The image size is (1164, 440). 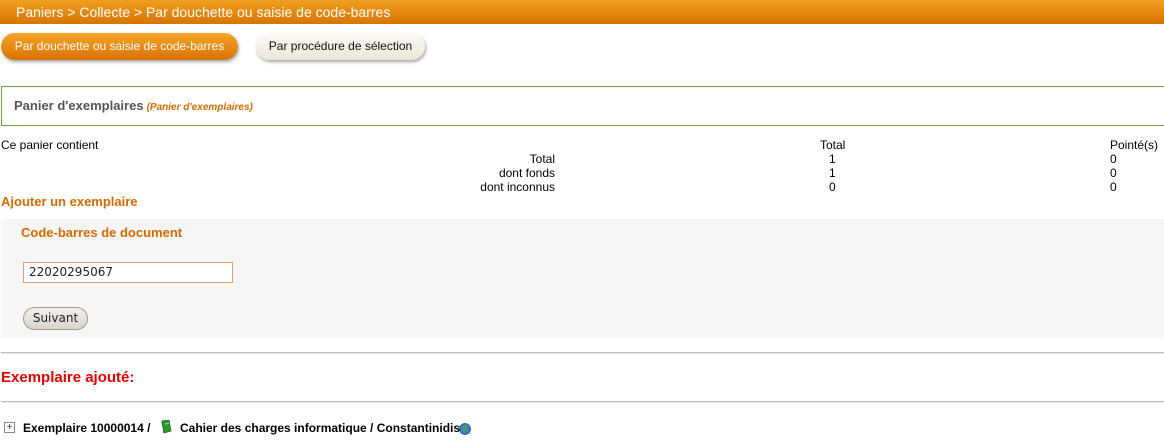 I want to click on summary-row-total: 0, so click(x=832, y=187).